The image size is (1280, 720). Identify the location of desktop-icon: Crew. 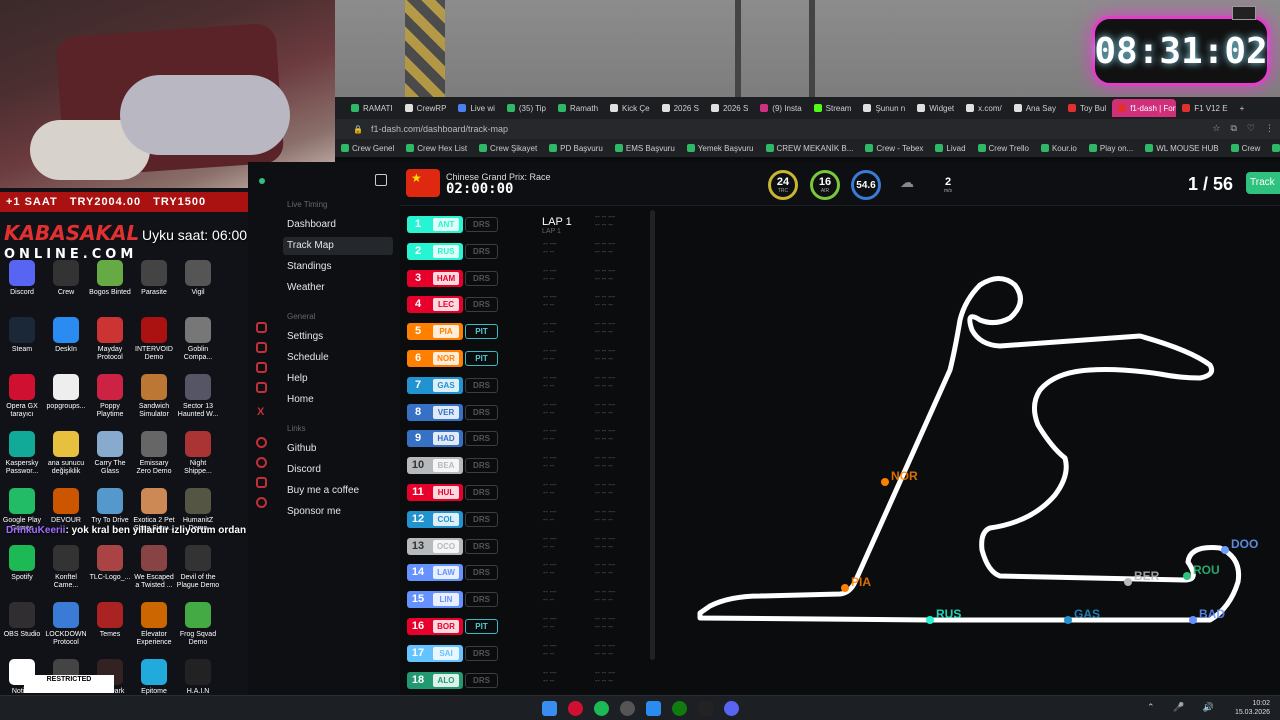
(66, 278).